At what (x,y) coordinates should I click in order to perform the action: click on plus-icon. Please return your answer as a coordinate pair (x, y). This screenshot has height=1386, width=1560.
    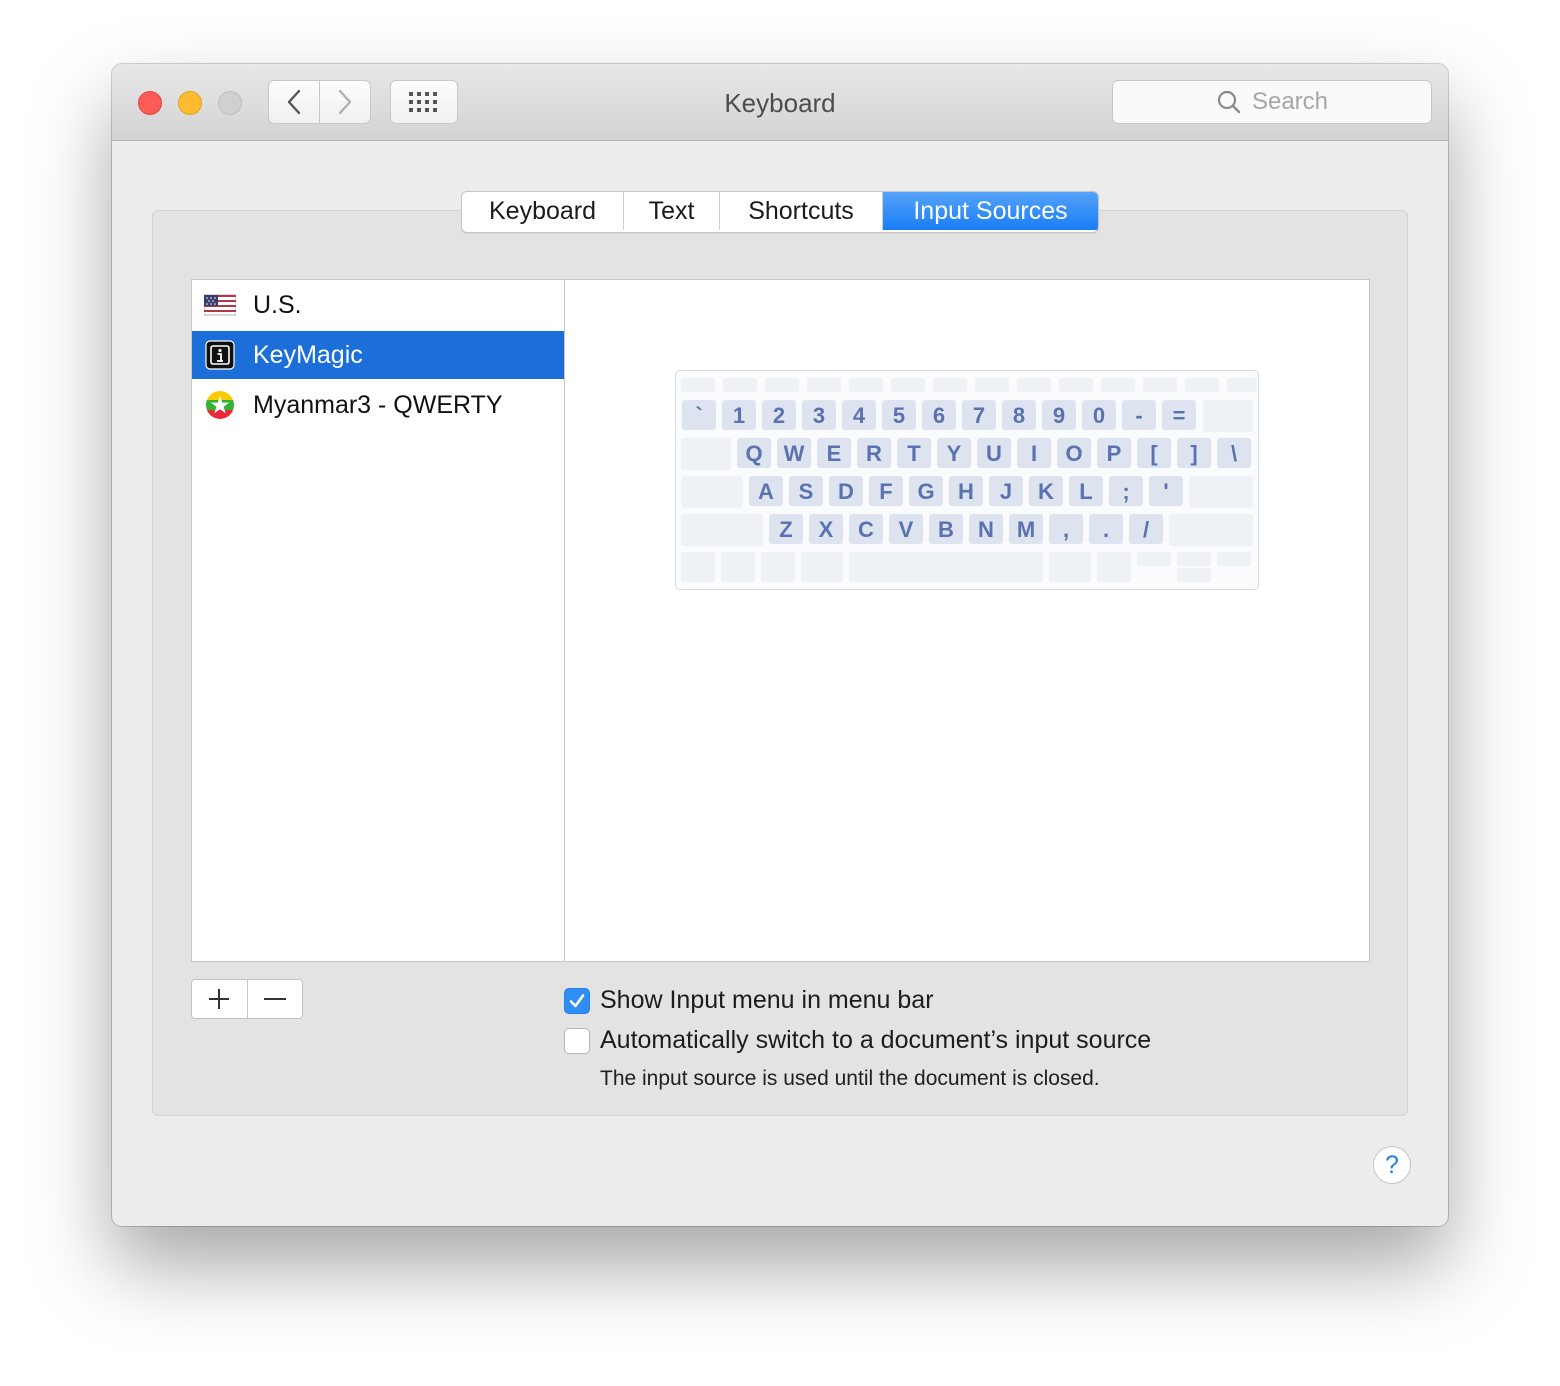
    Looking at the image, I should click on (219, 999).